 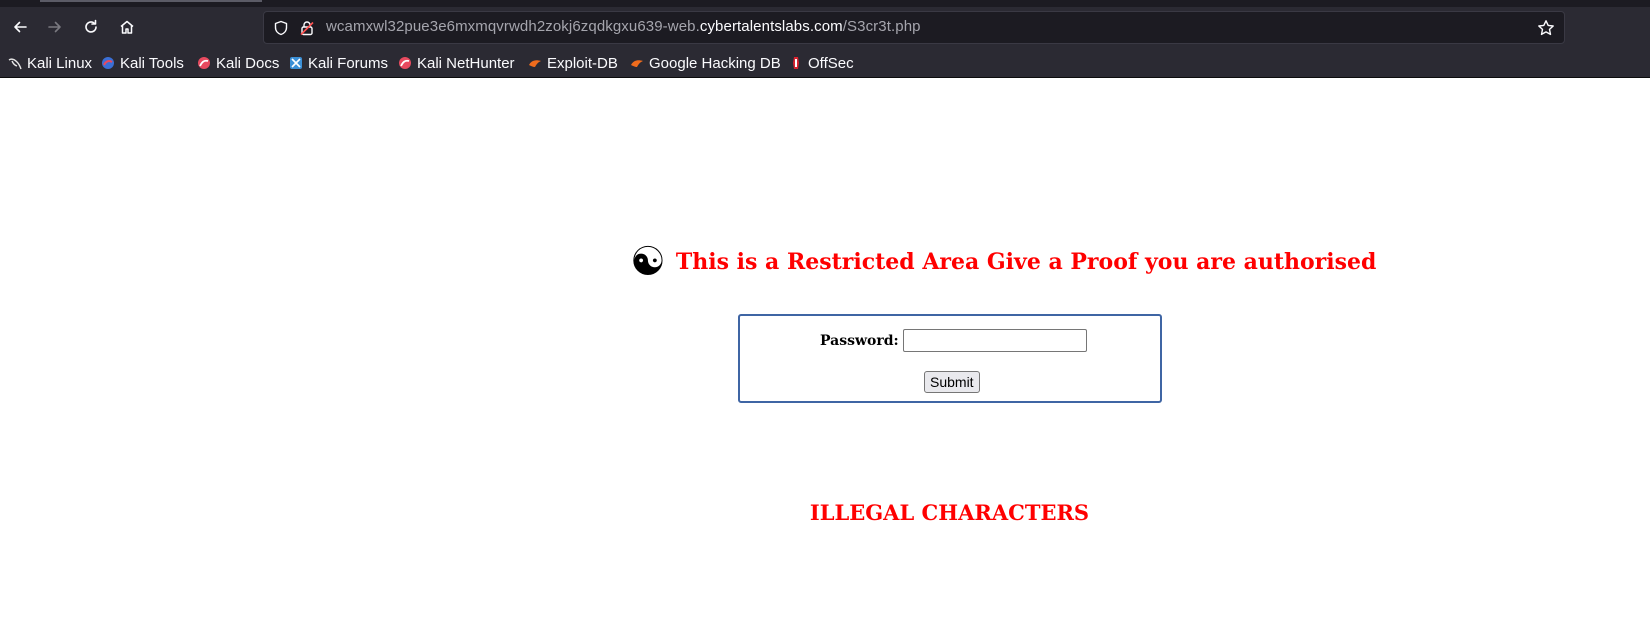 What do you see at coordinates (715, 63) in the screenshot?
I see `bookmark-label: Google Hacking DB` at bounding box center [715, 63].